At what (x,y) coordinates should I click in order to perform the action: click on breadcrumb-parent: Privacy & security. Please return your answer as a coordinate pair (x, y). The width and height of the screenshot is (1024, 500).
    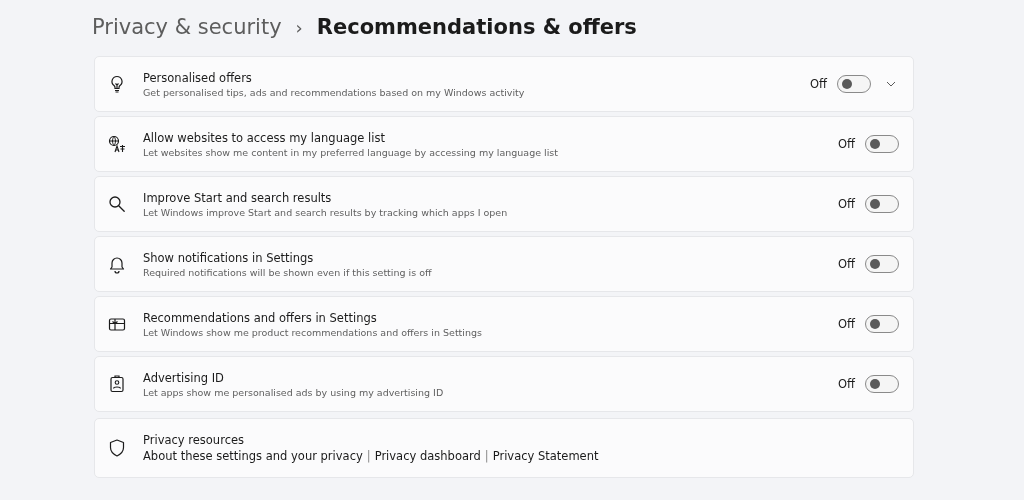
    Looking at the image, I should click on (187, 27).